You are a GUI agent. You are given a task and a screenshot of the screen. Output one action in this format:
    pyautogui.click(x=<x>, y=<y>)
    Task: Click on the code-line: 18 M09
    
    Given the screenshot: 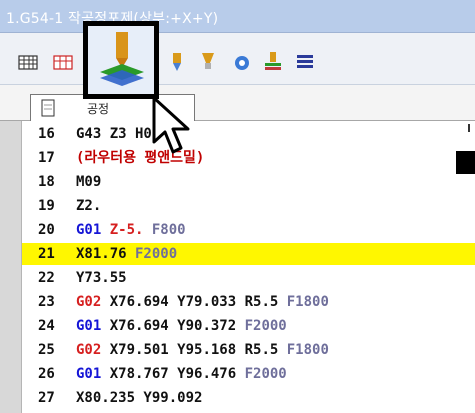 What is the action you would take?
    pyautogui.click(x=248, y=182)
    